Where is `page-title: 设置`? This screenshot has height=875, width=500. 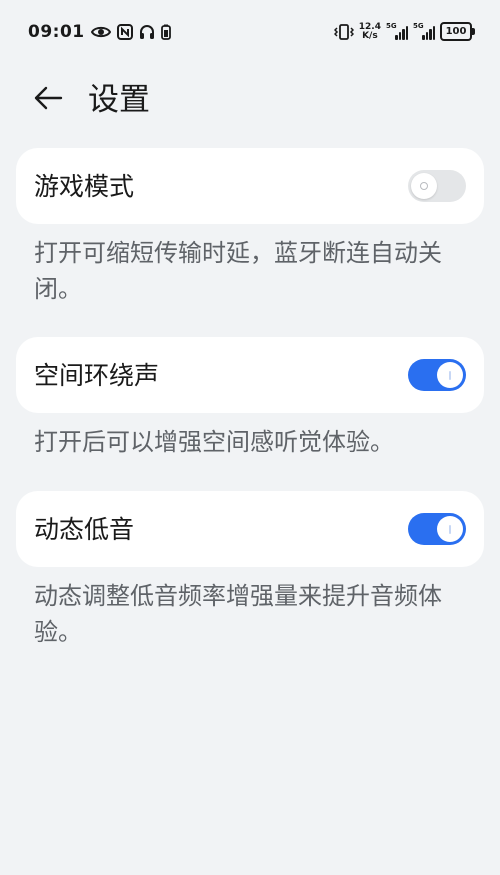 page-title: 设置 is located at coordinates (119, 100).